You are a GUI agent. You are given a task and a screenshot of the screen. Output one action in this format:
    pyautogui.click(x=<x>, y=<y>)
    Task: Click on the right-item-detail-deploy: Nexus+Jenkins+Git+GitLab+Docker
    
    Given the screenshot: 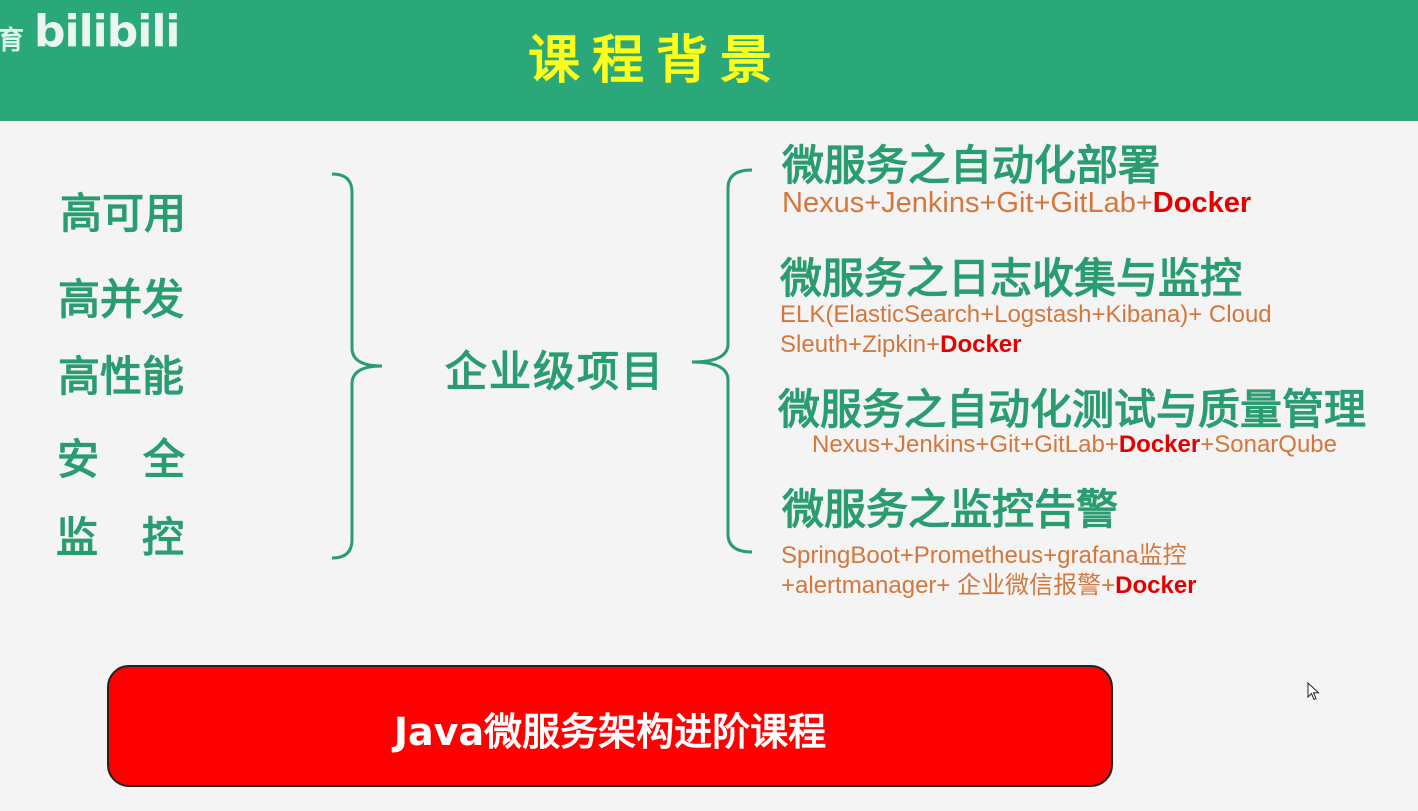 What is the action you would take?
    pyautogui.click(x=1017, y=203)
    